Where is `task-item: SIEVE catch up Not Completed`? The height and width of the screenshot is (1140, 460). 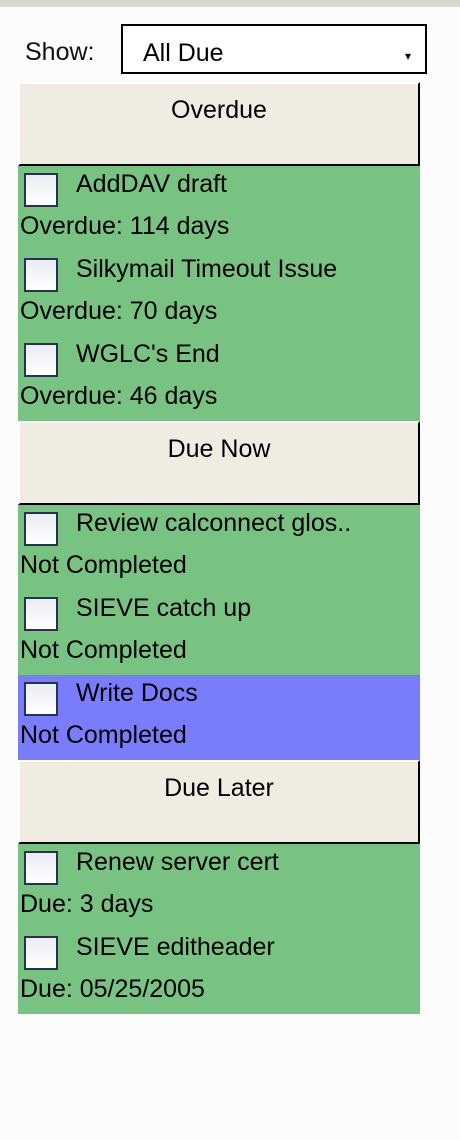
task-item: SIEVE catch up Not Completed is located at coordinates (219, 632).